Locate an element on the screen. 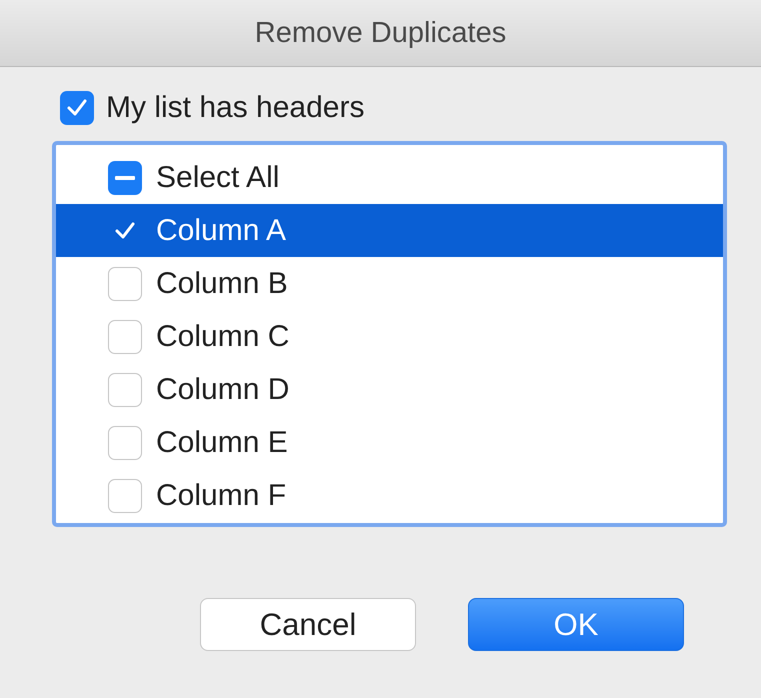 Image resolution: width=761 pixels, height=698 pixels. row-label: Select All is located at coordinates (218, 177).